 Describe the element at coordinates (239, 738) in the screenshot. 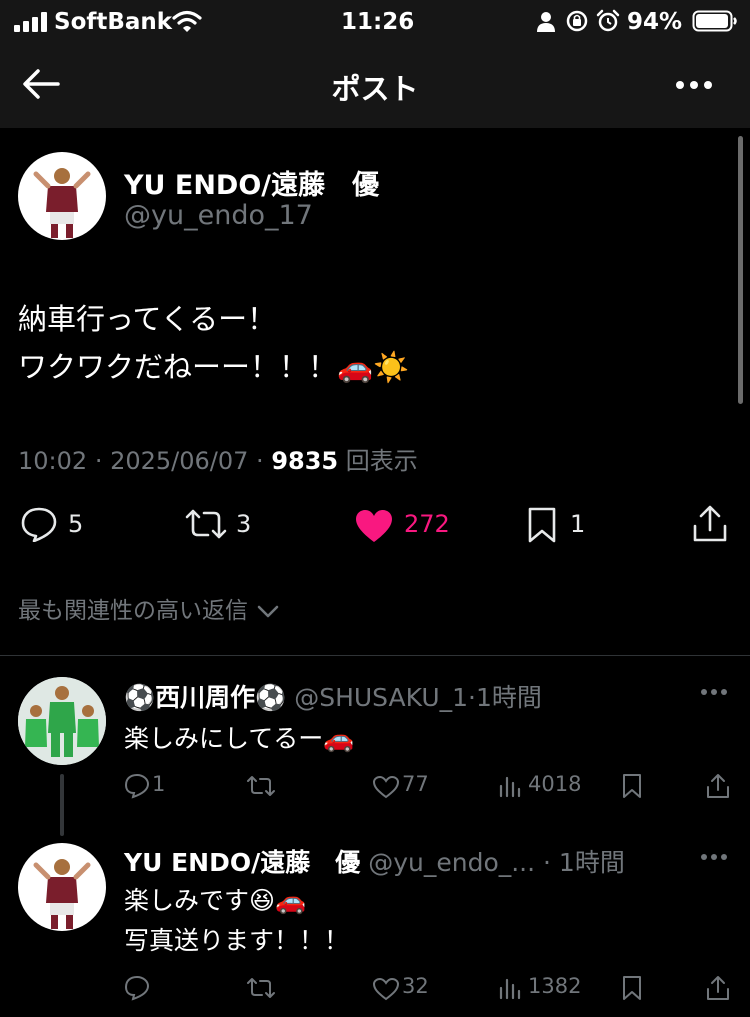

I see `reply-text: 楽しみにしてるー🚗` at that location.